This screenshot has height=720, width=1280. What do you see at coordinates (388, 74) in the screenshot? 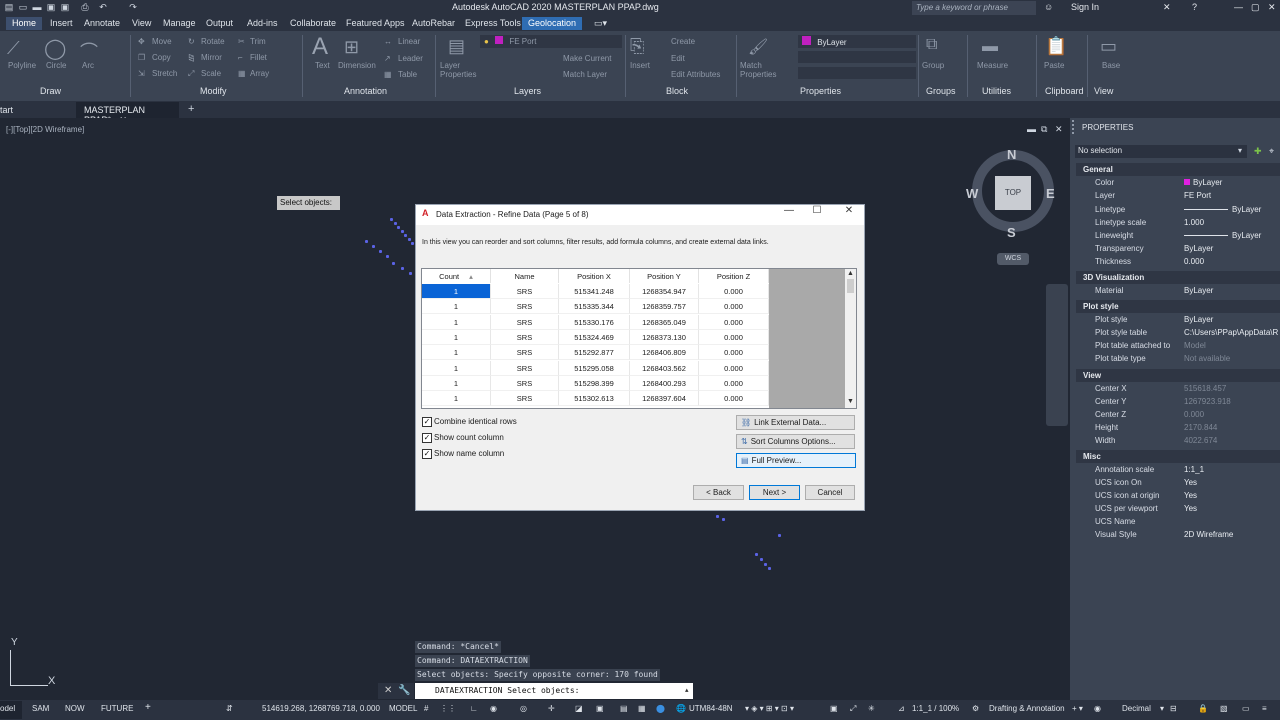
I see `table-icon: ▦` at bounding box center [388, 74].